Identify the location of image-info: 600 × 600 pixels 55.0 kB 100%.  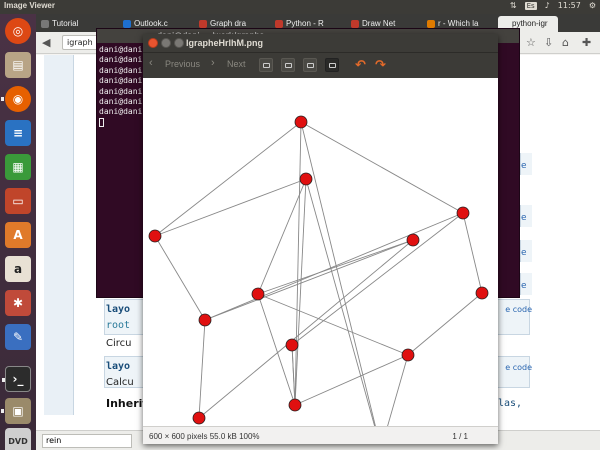
(204, 436).